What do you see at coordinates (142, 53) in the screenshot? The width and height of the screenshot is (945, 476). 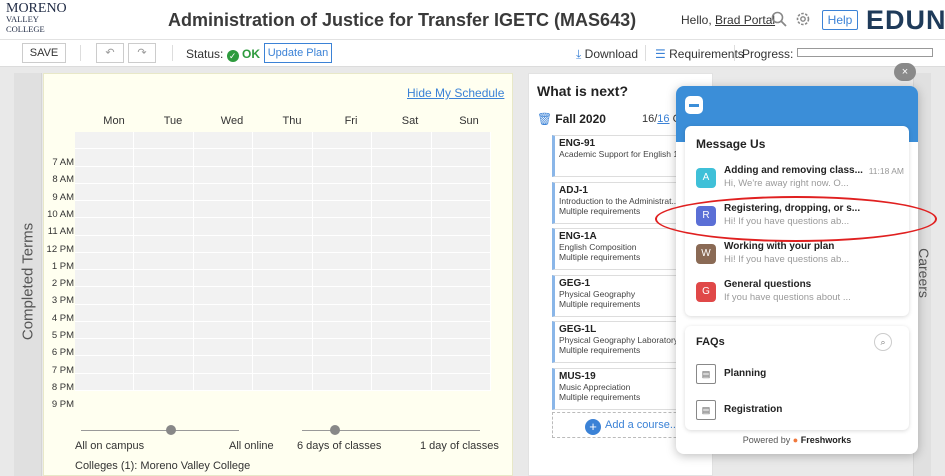 I see `redo-button: ↷` at bounding box center [142, 53].